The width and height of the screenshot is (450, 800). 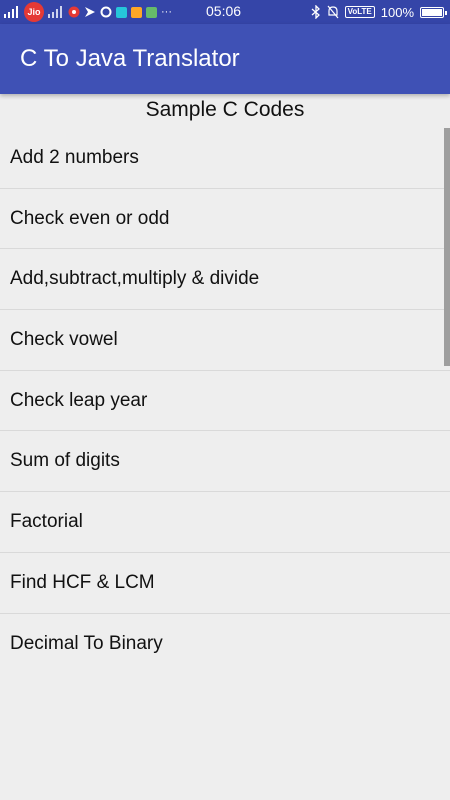 I want to click on app-bar: C To Java Translator, so click(x=225, y=59).